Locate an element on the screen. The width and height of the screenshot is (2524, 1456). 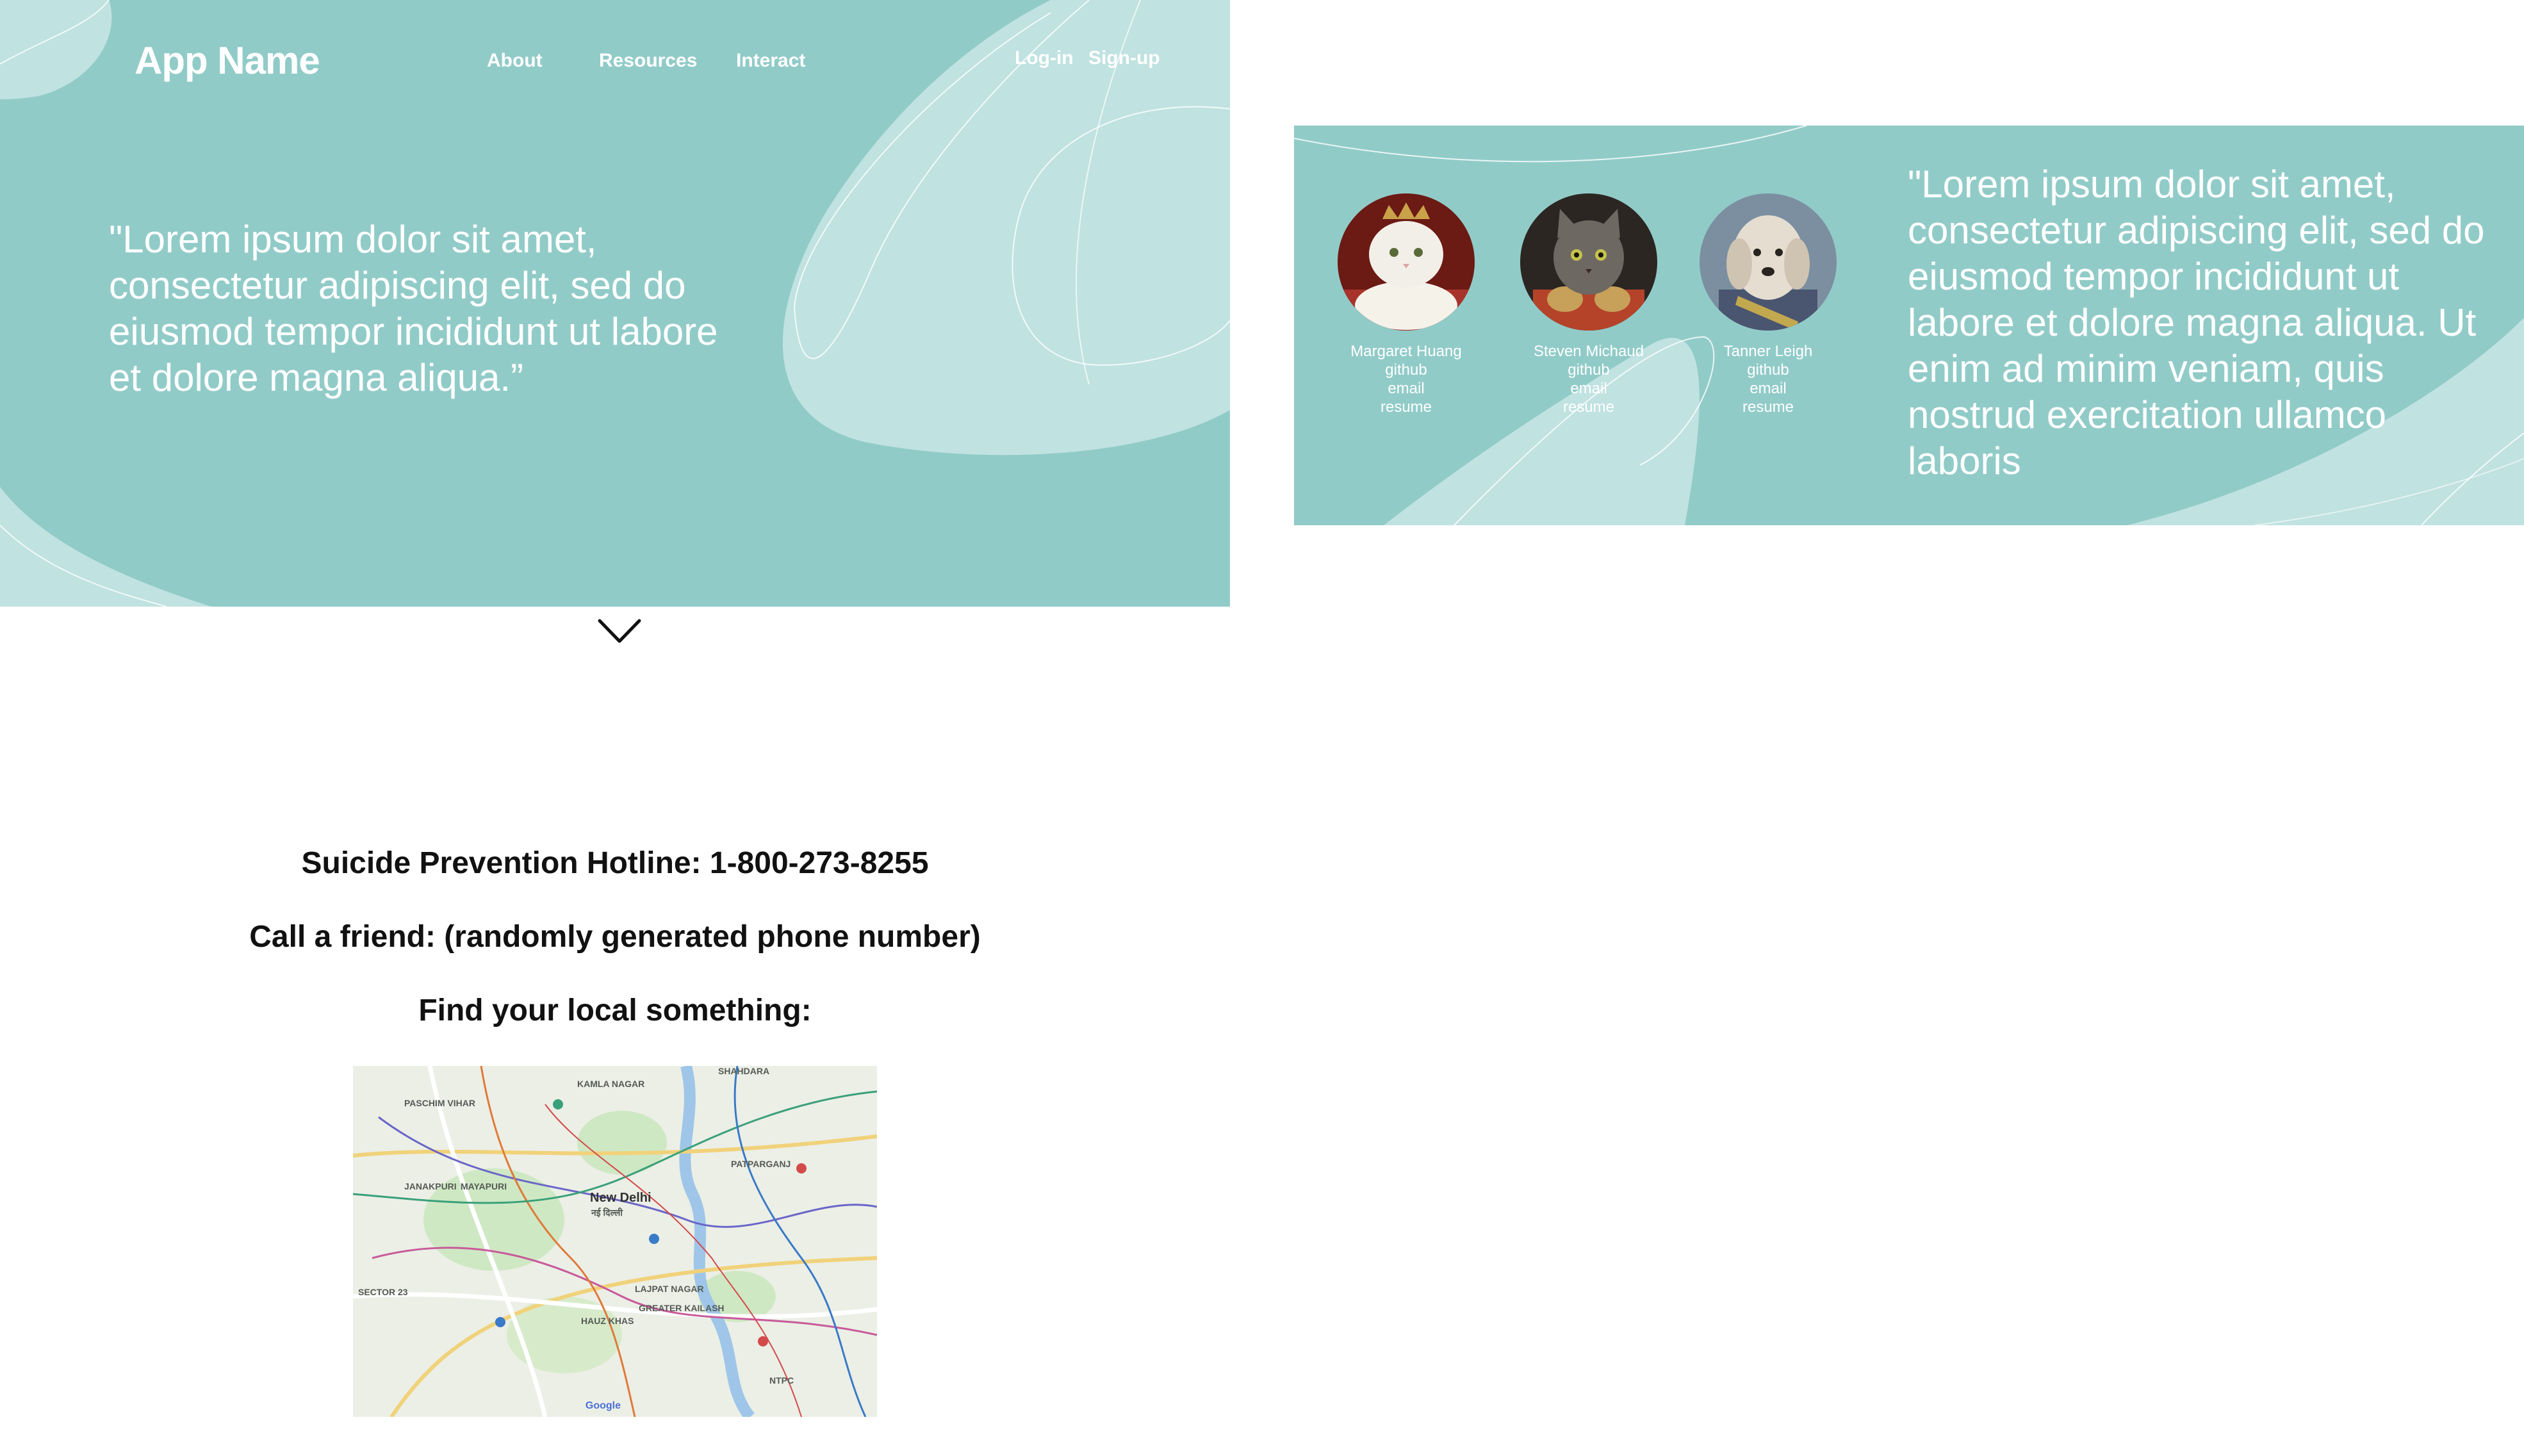
map-label: NTPC is located at coordinates (781, 1380).